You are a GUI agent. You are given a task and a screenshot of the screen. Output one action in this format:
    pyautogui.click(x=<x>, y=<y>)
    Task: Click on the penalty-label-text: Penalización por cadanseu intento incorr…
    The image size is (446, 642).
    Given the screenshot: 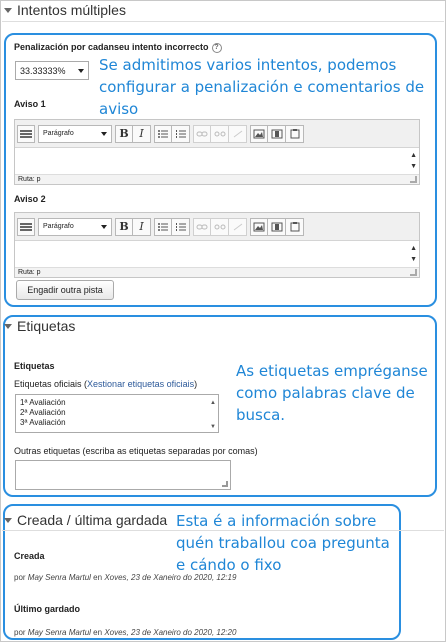 What is the action you would take?
    pyautogui.click(x=111, y=47)
    